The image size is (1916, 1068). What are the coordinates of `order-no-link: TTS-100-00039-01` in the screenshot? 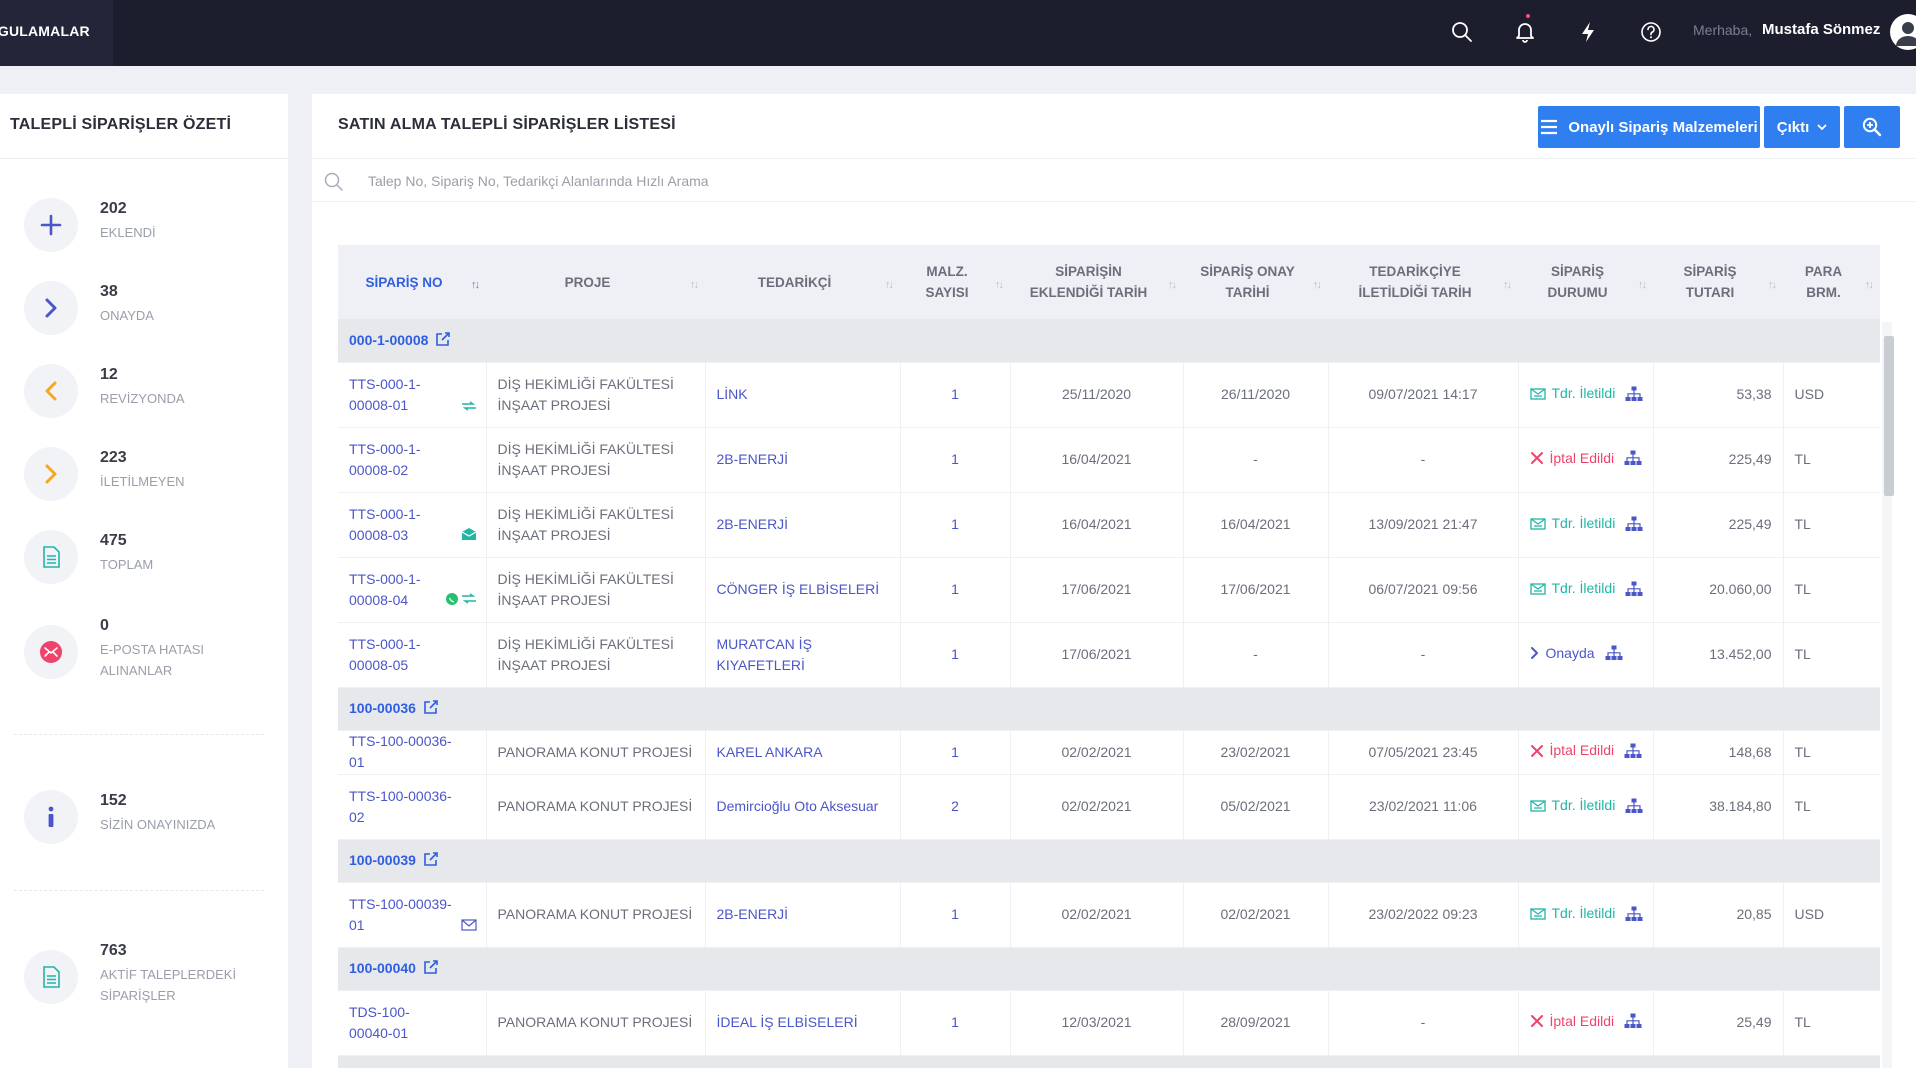 It's located at (412, 915).